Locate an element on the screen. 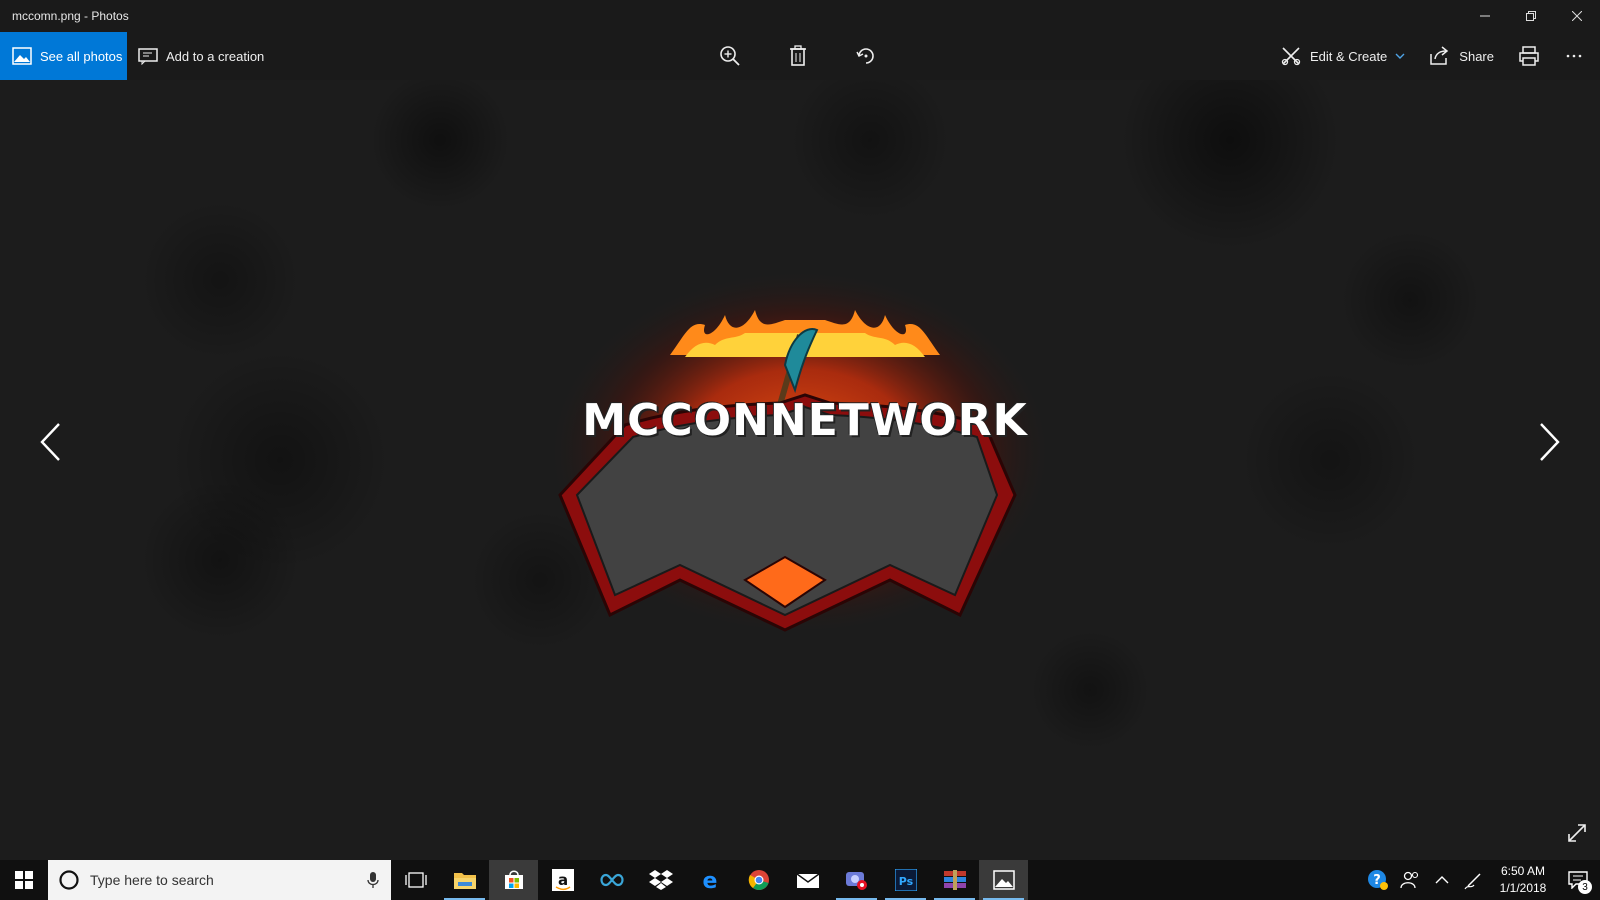 This screenshot has height=900, width=1600. system-tray: ? 6:50 AM 1/1/2018 3 is located at coordinates (1481, 880).